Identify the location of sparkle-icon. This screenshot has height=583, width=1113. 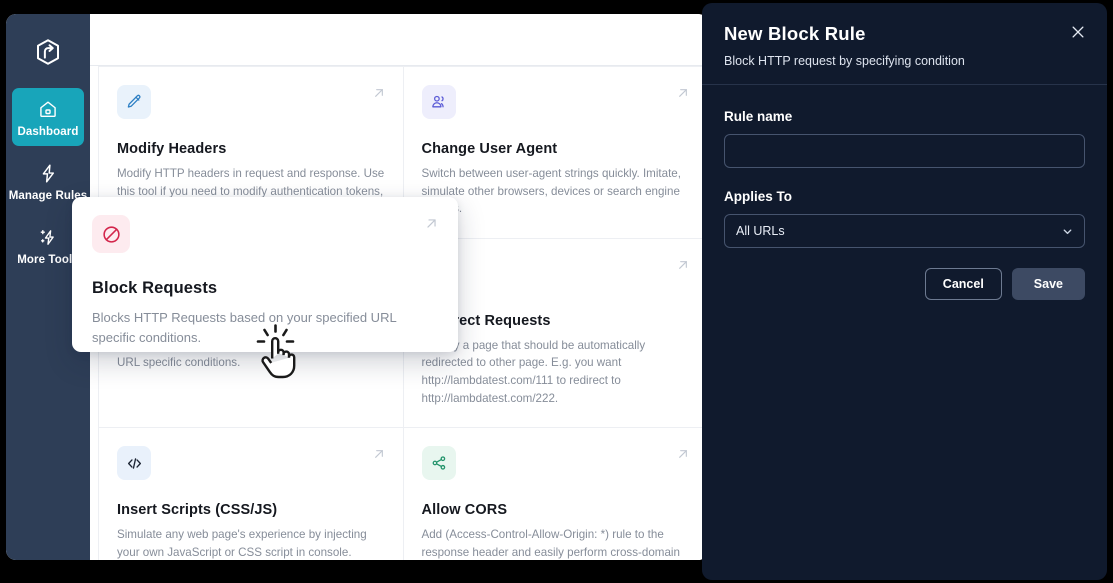
(48, 237).